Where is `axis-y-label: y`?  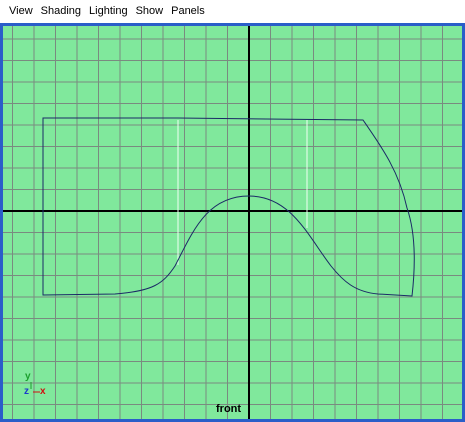
axis-y-label: y is located at coordinates (28, 376).